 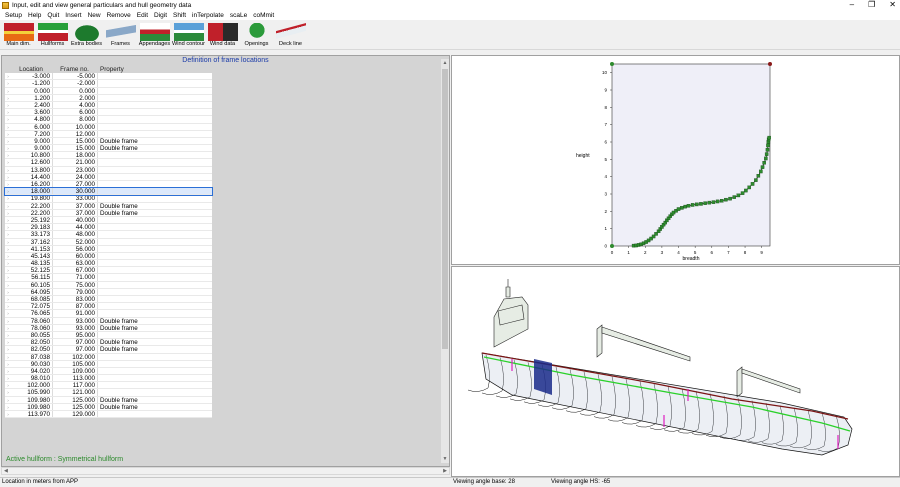 I want to click on table-row: › 64.095 79.000, so click(x=108, y=292).